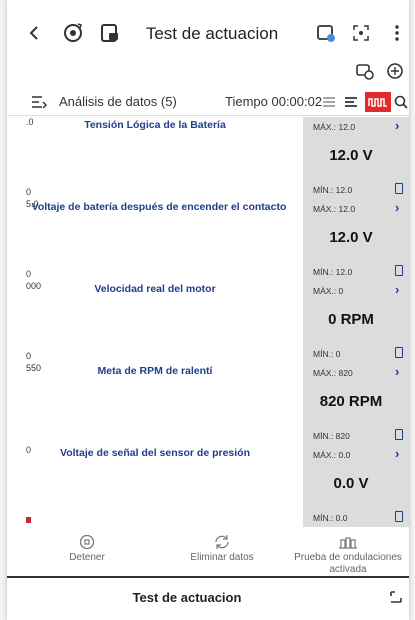  What do you see at coordinates (34, 33) in the screenshot?
I see `back-icon` at bounding box center [34, 33].